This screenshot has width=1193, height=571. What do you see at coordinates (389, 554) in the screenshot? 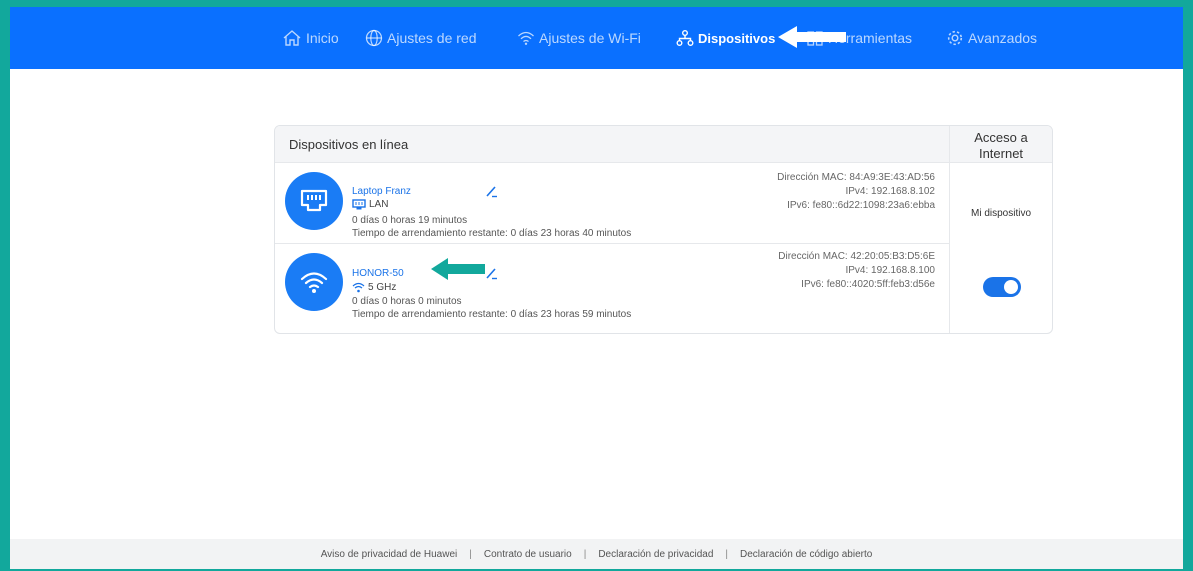
I see `footer-link-aviso-privacidad: Aviso de privacidad de Huawei` at bounding box center [389, 554].